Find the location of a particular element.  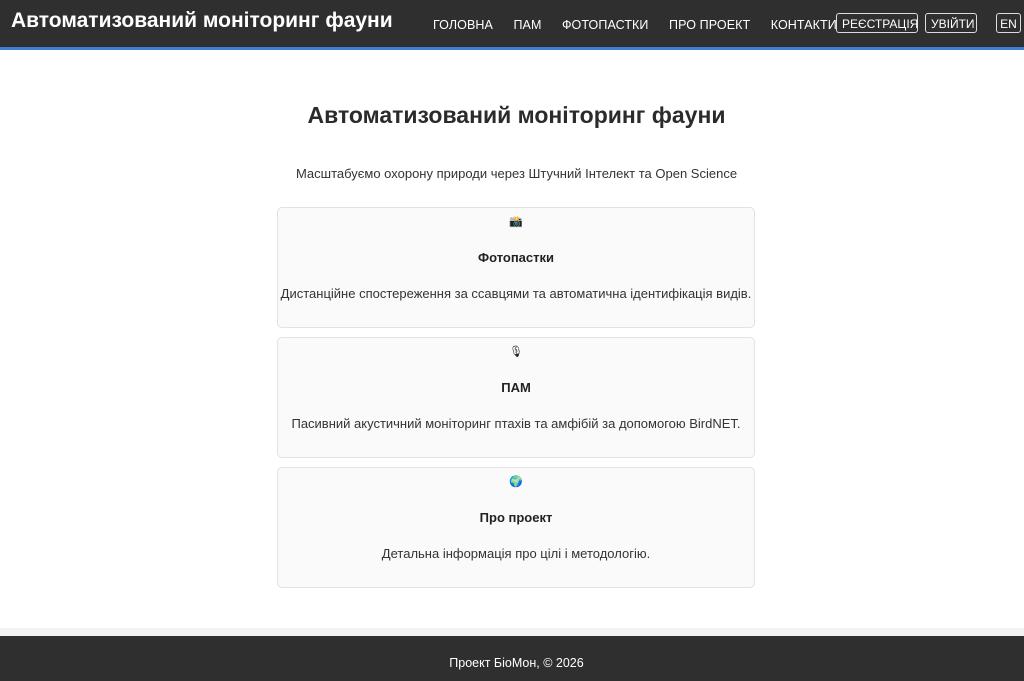

footer-copyright: Проект БіоМон, © 2026 is located at coordinates (516, 663).